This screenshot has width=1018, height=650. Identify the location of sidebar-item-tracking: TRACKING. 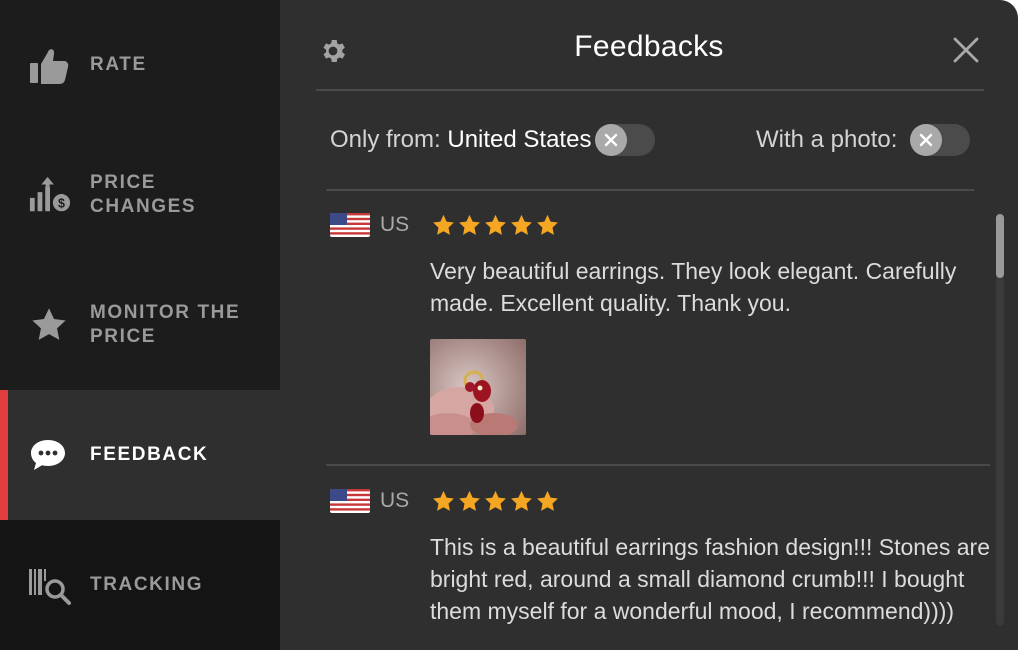
(140, 585).